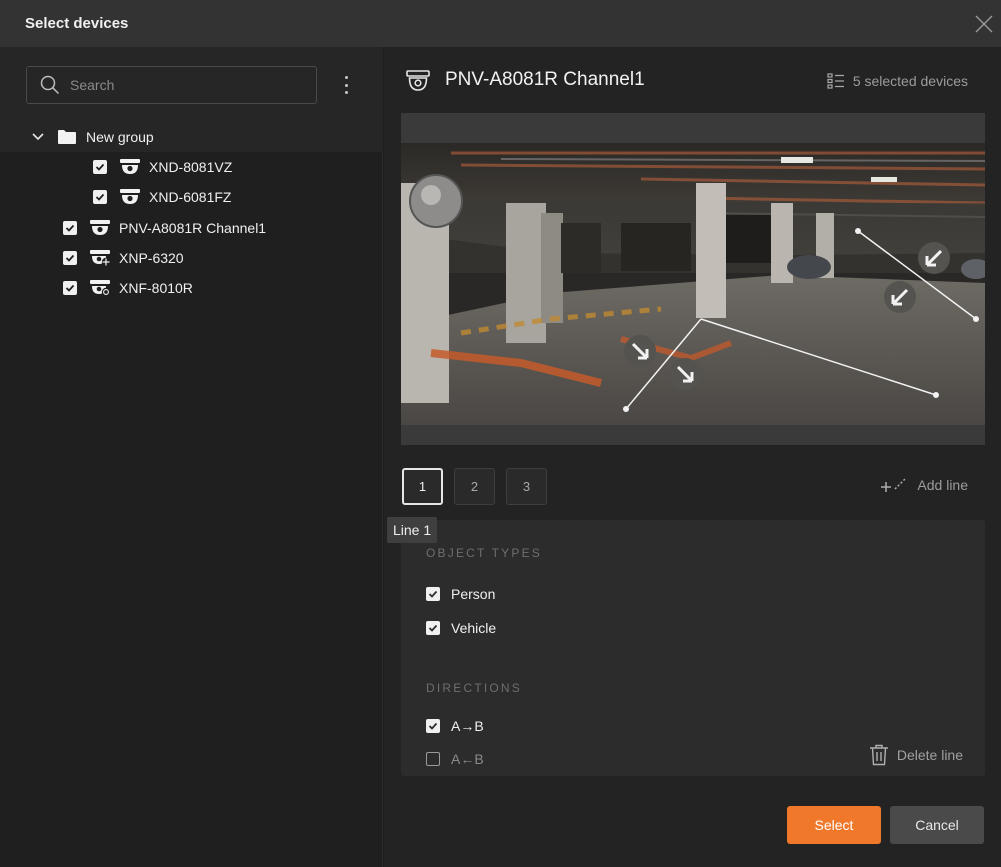  I want to click on tree-device-row: XND-8081VZ, so click(191, 167).